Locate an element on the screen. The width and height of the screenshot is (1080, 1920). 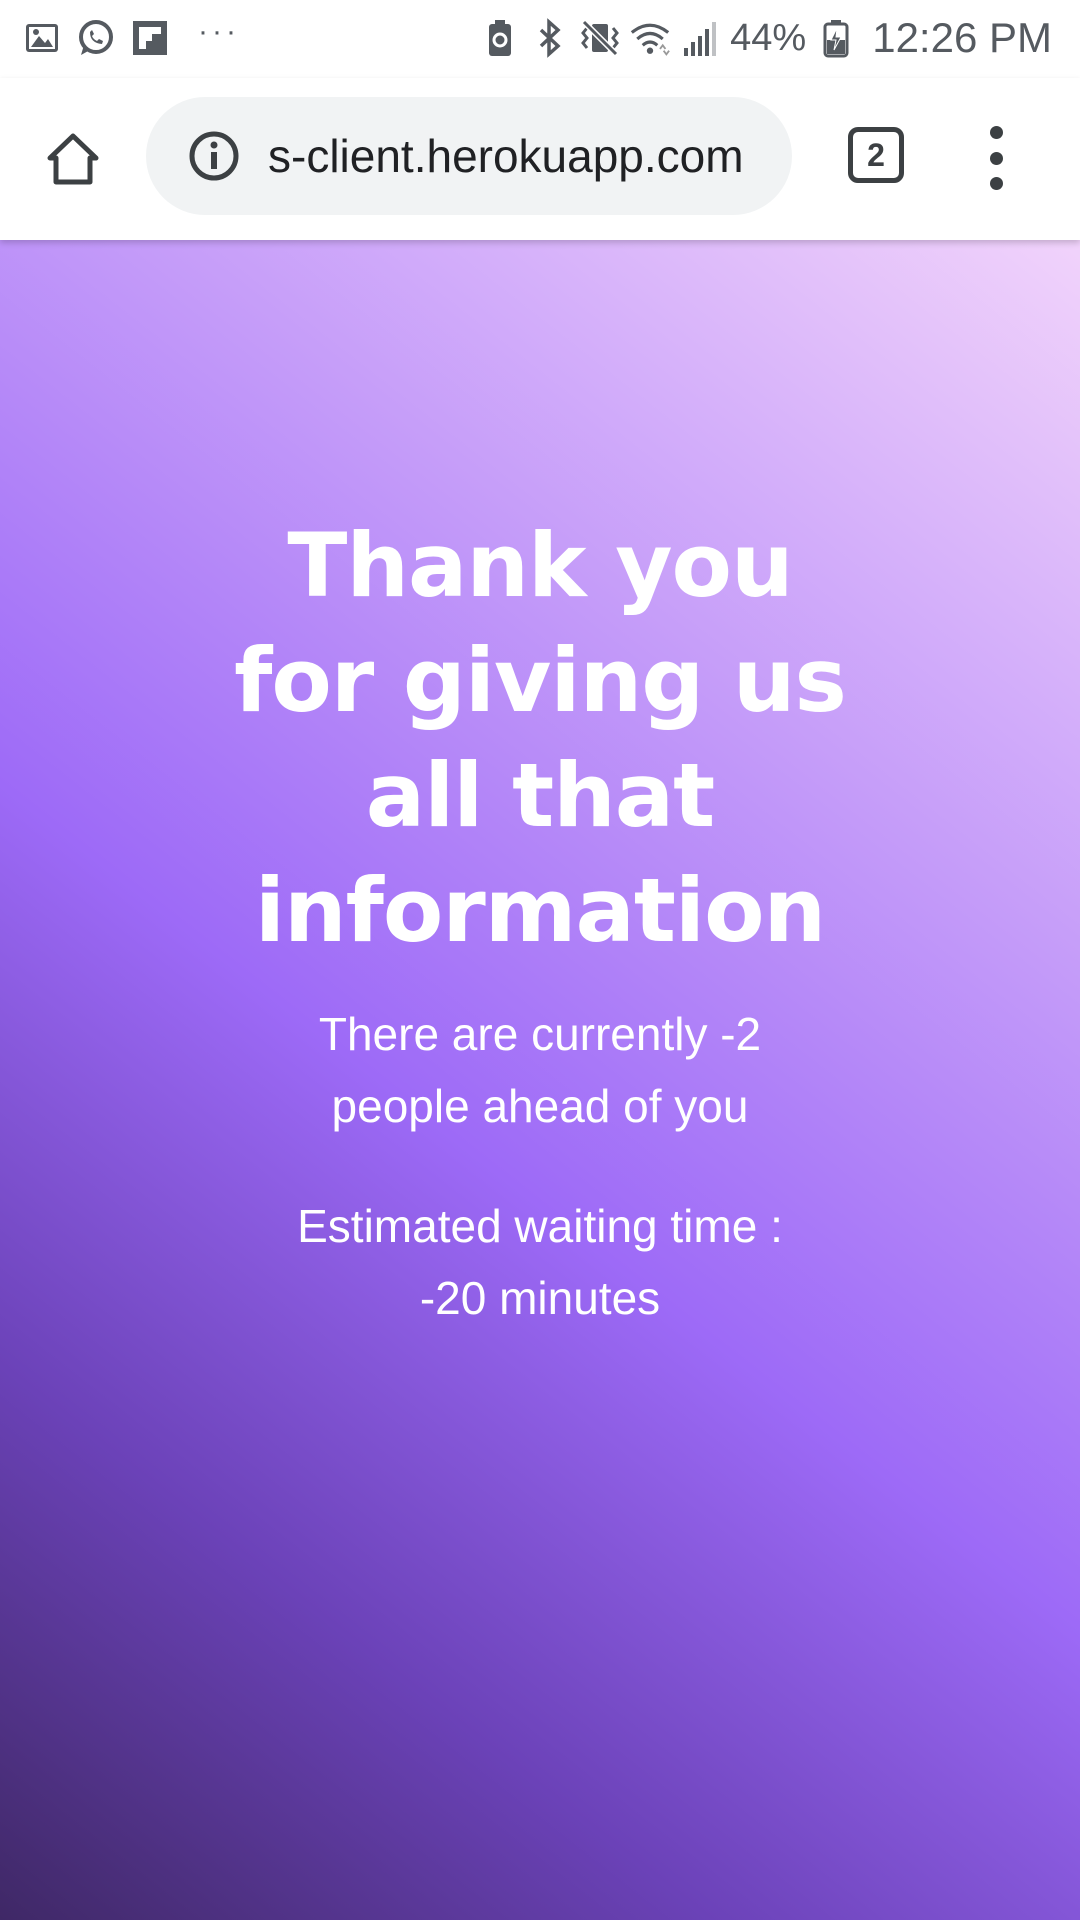
vibrate-icon is located at coordinates (600, 38).